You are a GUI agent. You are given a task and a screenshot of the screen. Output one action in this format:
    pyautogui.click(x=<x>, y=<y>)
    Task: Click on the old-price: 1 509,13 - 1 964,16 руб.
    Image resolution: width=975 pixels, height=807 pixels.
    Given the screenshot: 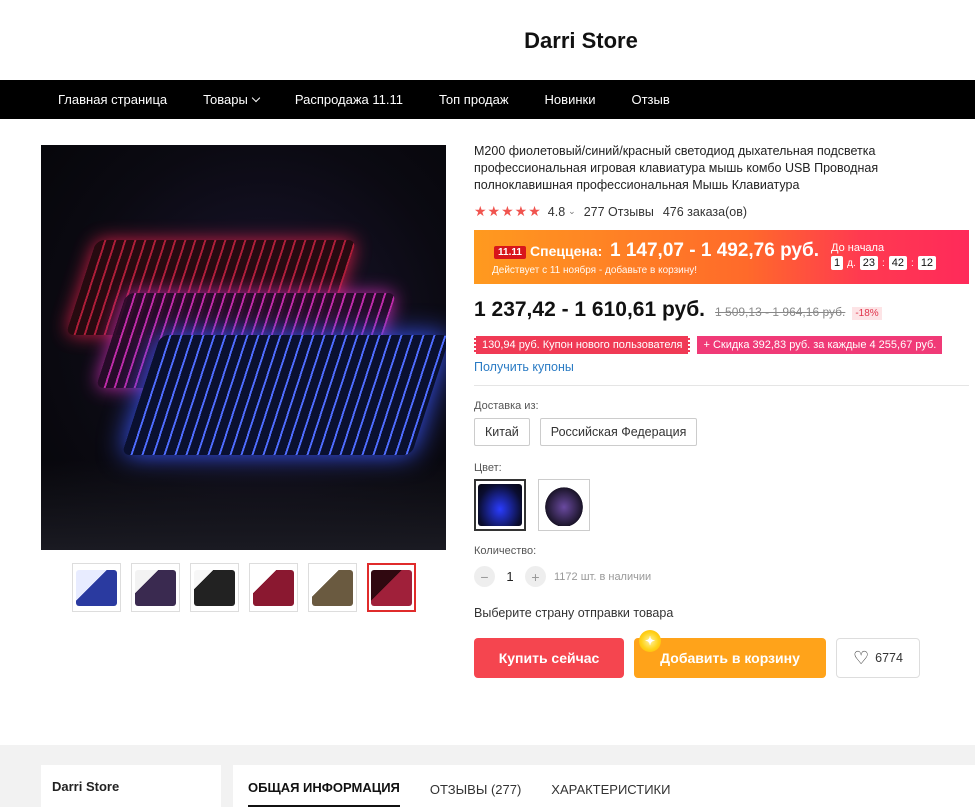 What is the action you would take?
    pyautogui.click(x=780, y=312)
    